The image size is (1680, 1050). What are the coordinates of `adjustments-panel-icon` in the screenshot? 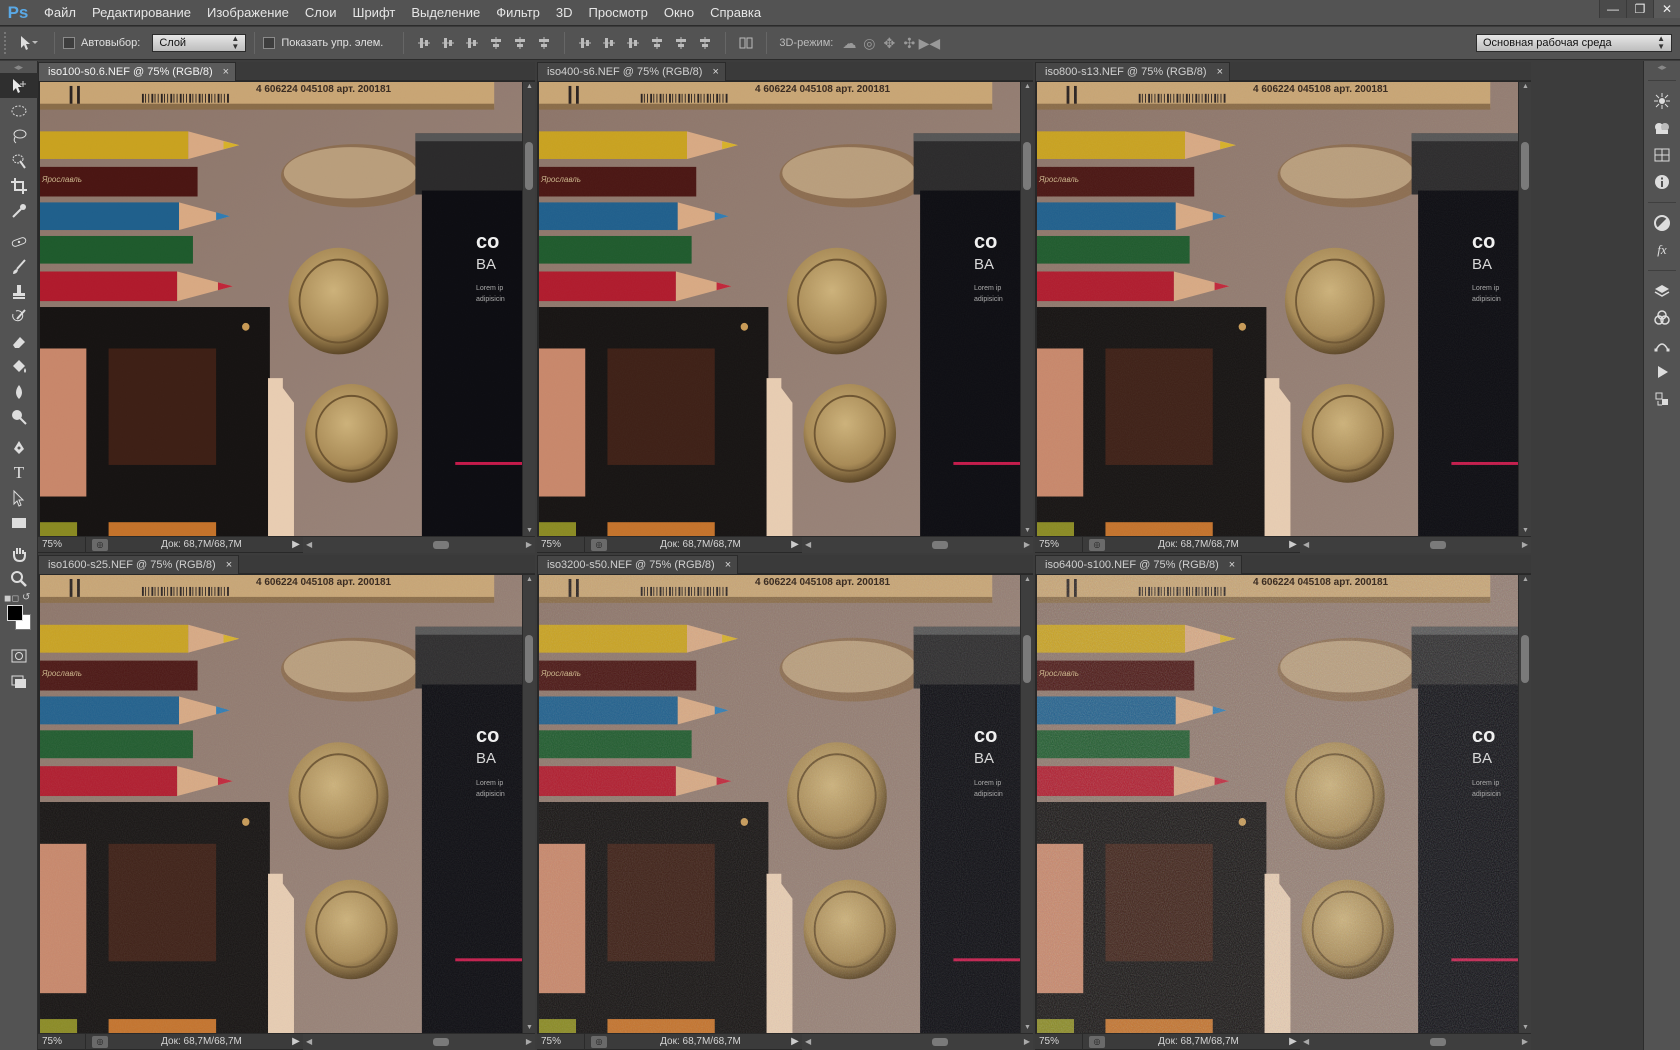 It's located at (1662, 222).